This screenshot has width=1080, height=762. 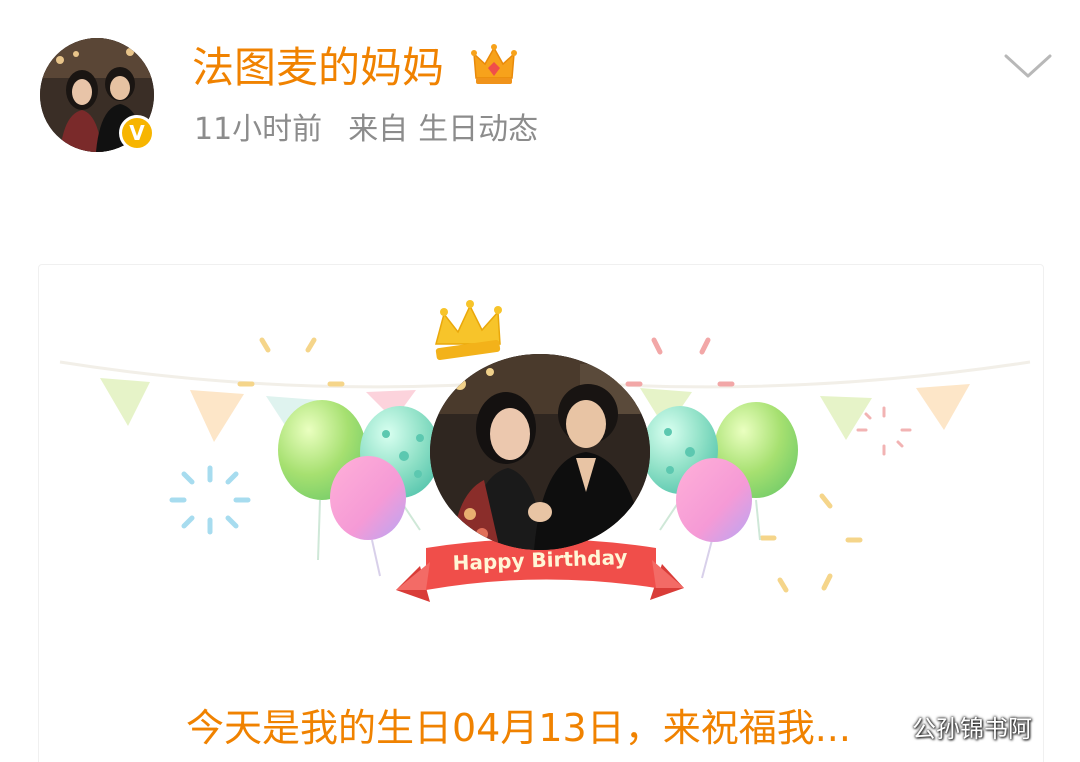 What do you see at coordinates (972, 729) in the screenshot?
I see `watermark: 公孙锦书阿` at bounding box center [972, 729].